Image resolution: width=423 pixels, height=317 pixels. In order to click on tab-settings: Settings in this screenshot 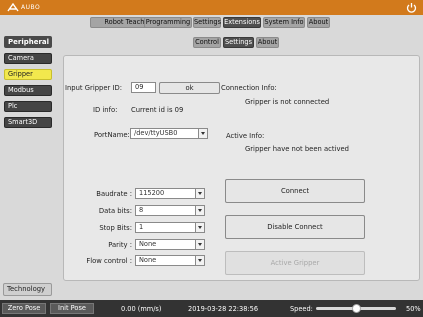, I will do `click(207, 22)`.